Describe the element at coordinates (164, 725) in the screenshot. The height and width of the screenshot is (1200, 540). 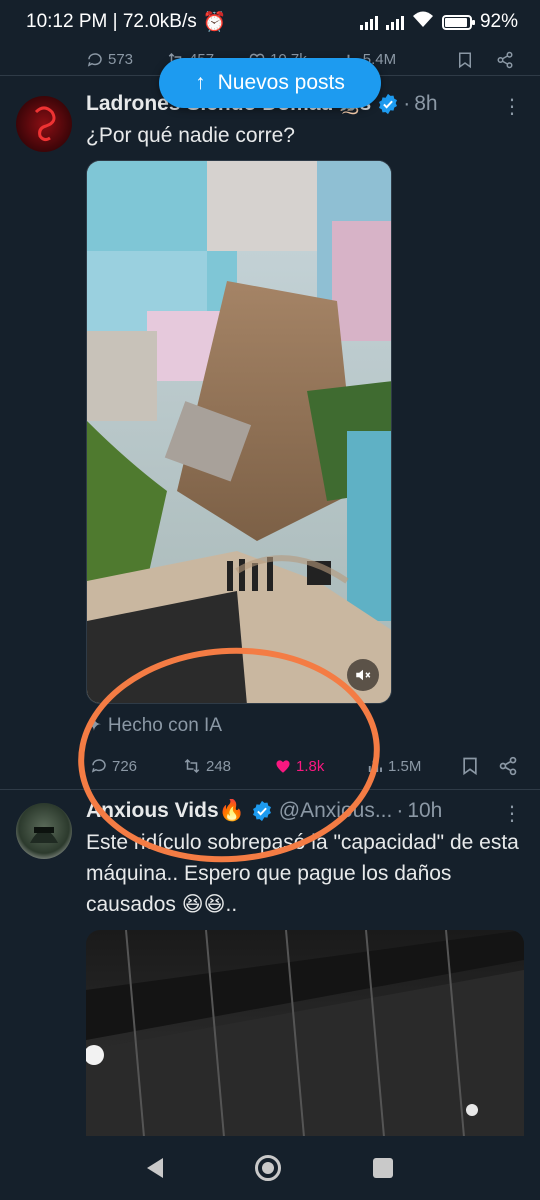
I see `ai-label-text: Hecho con IA` at that location.